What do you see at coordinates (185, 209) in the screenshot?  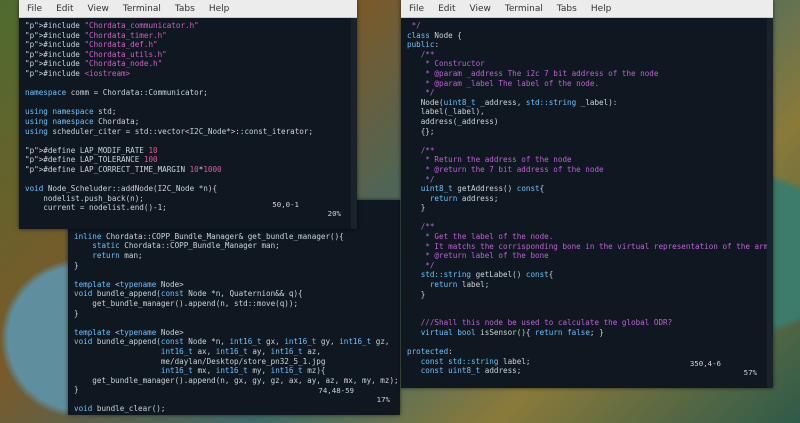 I see `vim-status-line: 50,0-1 20%` at bounding box center [185, 209].